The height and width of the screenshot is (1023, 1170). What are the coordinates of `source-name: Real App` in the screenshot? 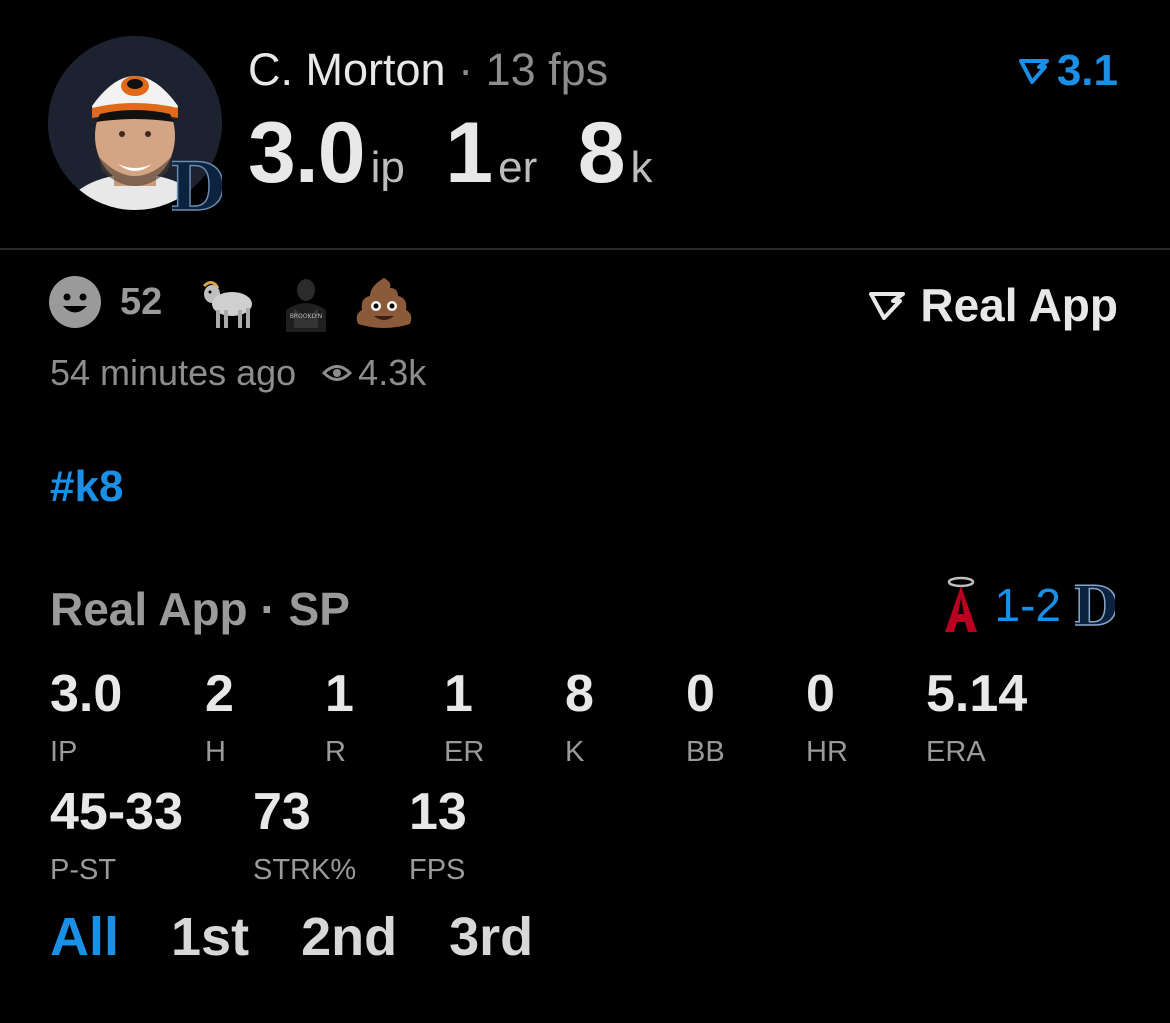 It's located at (1019, 305).